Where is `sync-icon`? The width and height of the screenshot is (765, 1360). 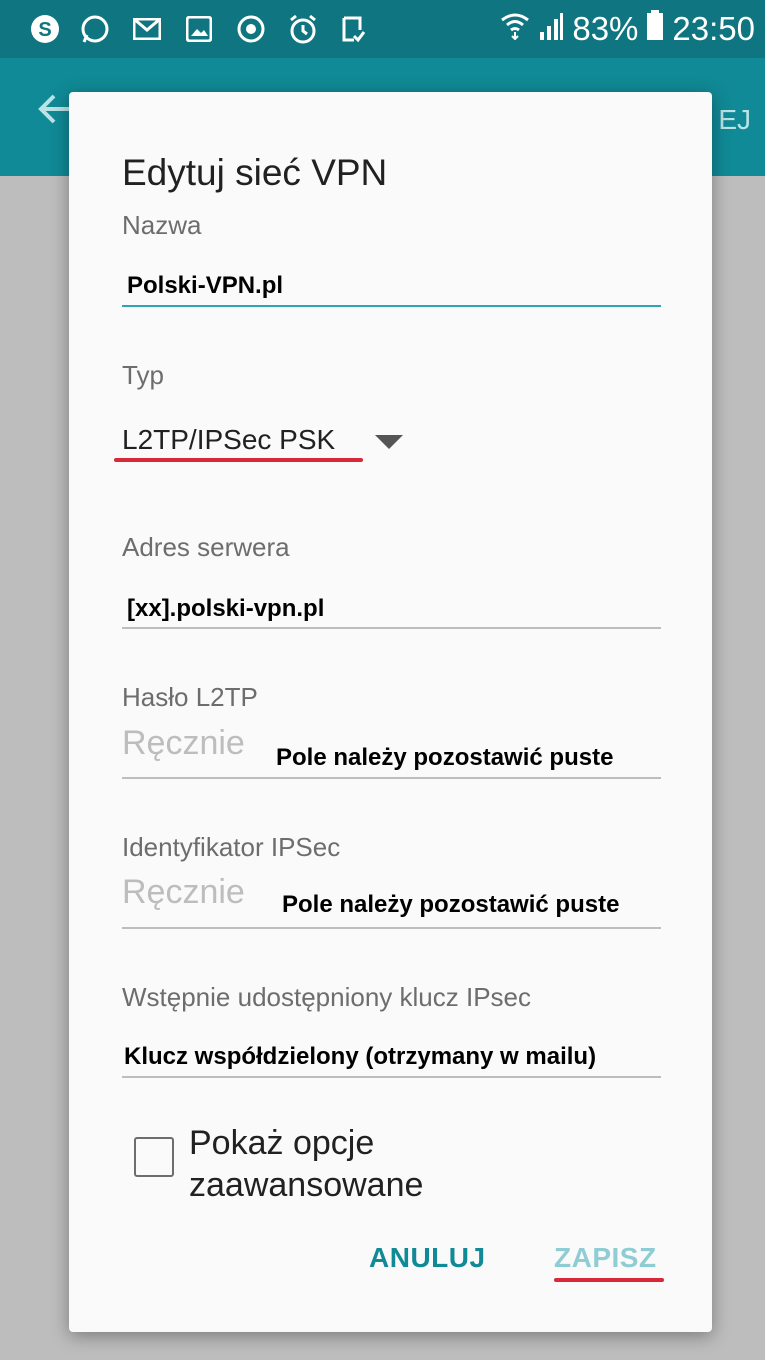 sync-icon is located at coordinates (251, 29).